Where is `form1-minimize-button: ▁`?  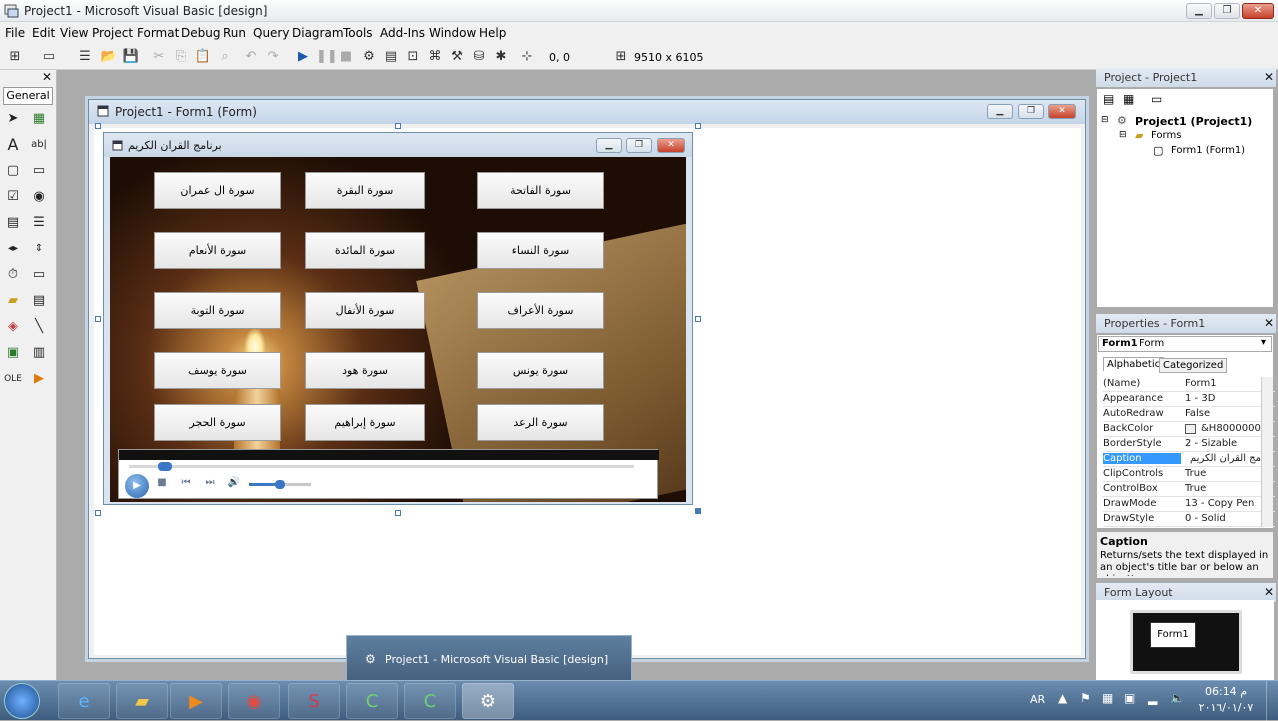
form1-minimize-button: ▁ is located at coordinates (609, 145).